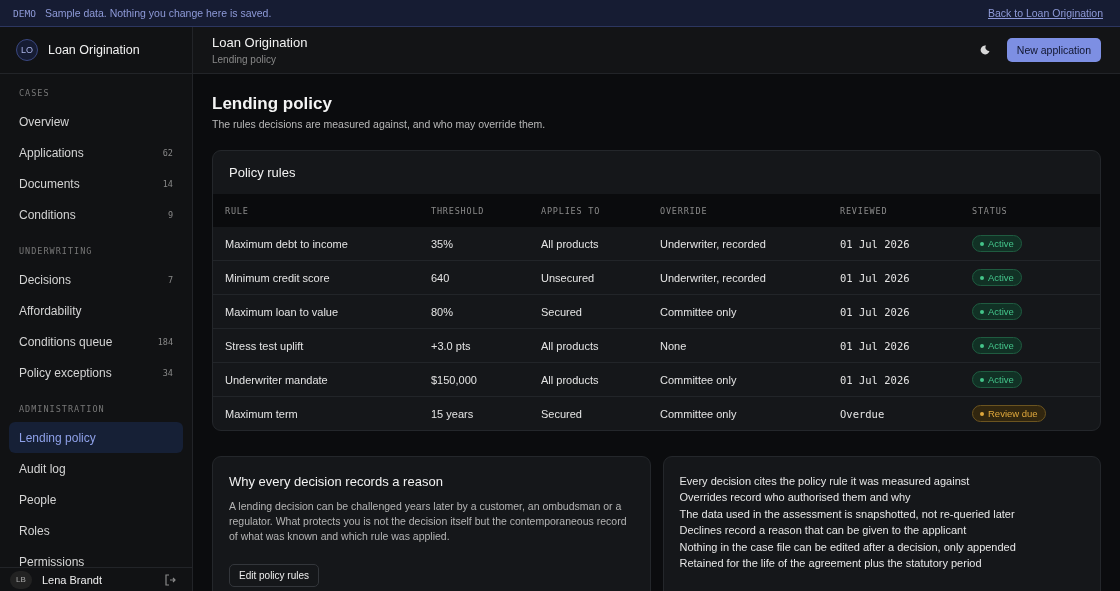  Describe the element at coordinates (34, 93) in the screenshot. I see `section-label: CASES` at that location.